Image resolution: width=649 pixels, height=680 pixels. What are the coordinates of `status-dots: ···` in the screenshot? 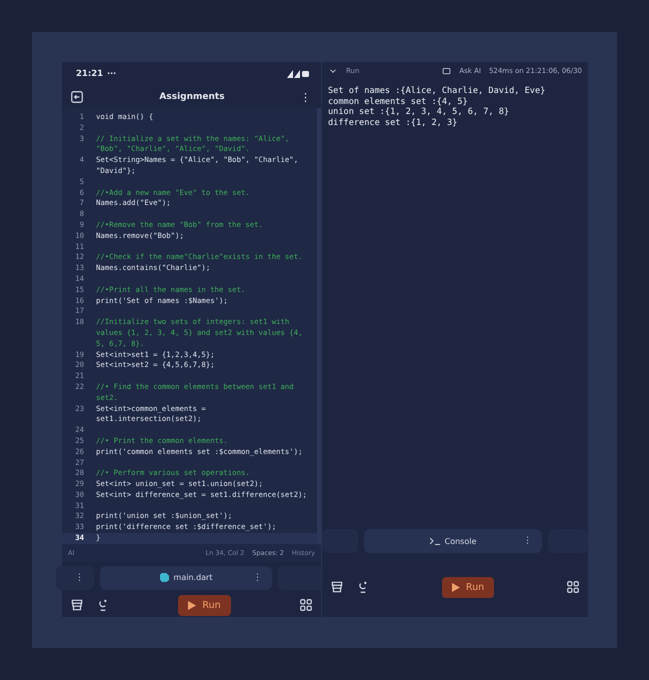 It's located at (111, 74).